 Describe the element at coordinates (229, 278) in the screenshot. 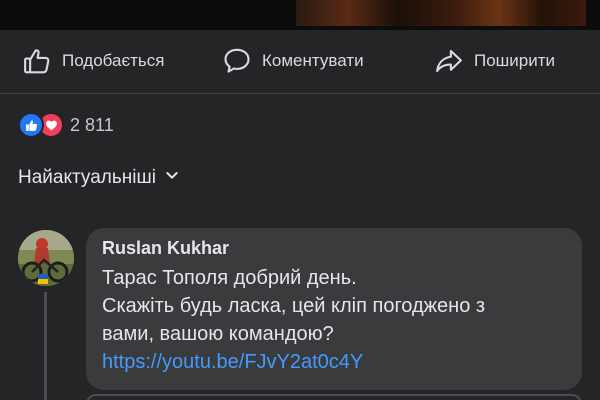

I see `comment-line: Тарас Тополя добрий день.` at that location.